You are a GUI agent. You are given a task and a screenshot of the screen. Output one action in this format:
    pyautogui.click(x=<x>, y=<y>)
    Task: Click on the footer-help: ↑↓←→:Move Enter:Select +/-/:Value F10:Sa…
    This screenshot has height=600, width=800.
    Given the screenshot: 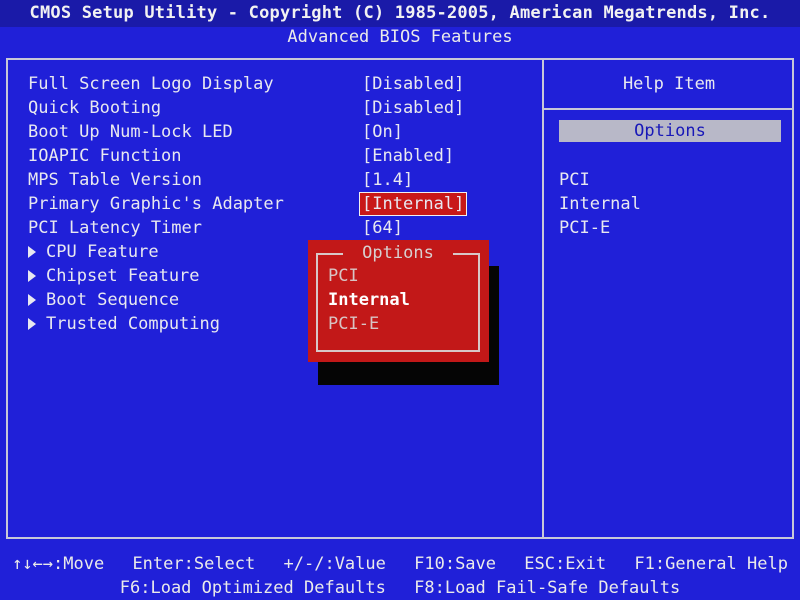 What is the action you would take?
    pyautogui.click(x=400, y=576)
    